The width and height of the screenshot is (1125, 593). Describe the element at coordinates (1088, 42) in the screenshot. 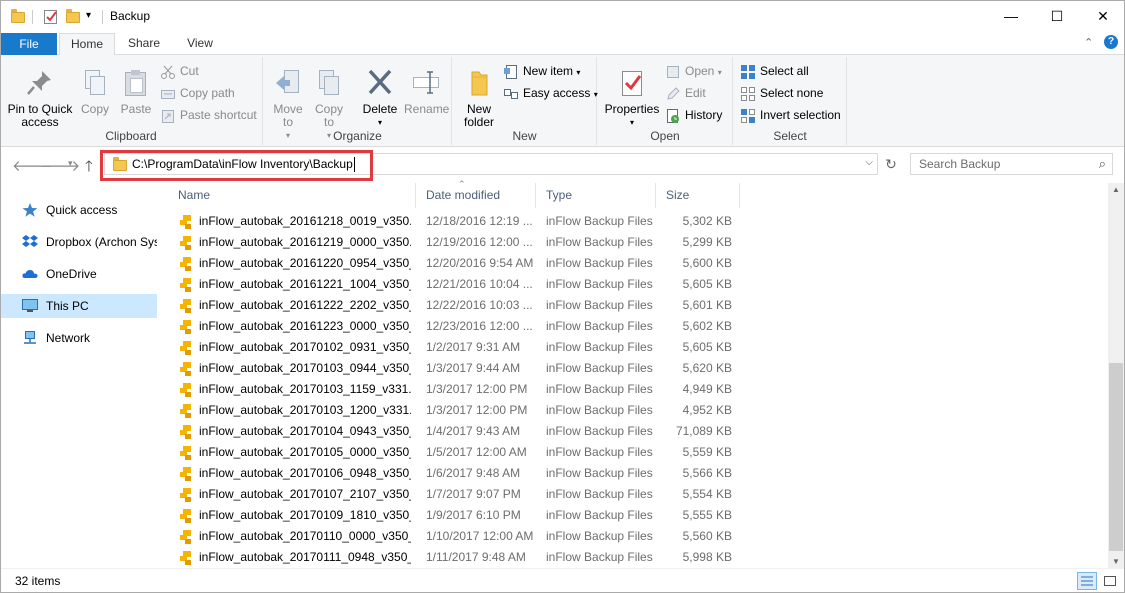

I see `minimize-ribbon-icon: ⌃` at that location.